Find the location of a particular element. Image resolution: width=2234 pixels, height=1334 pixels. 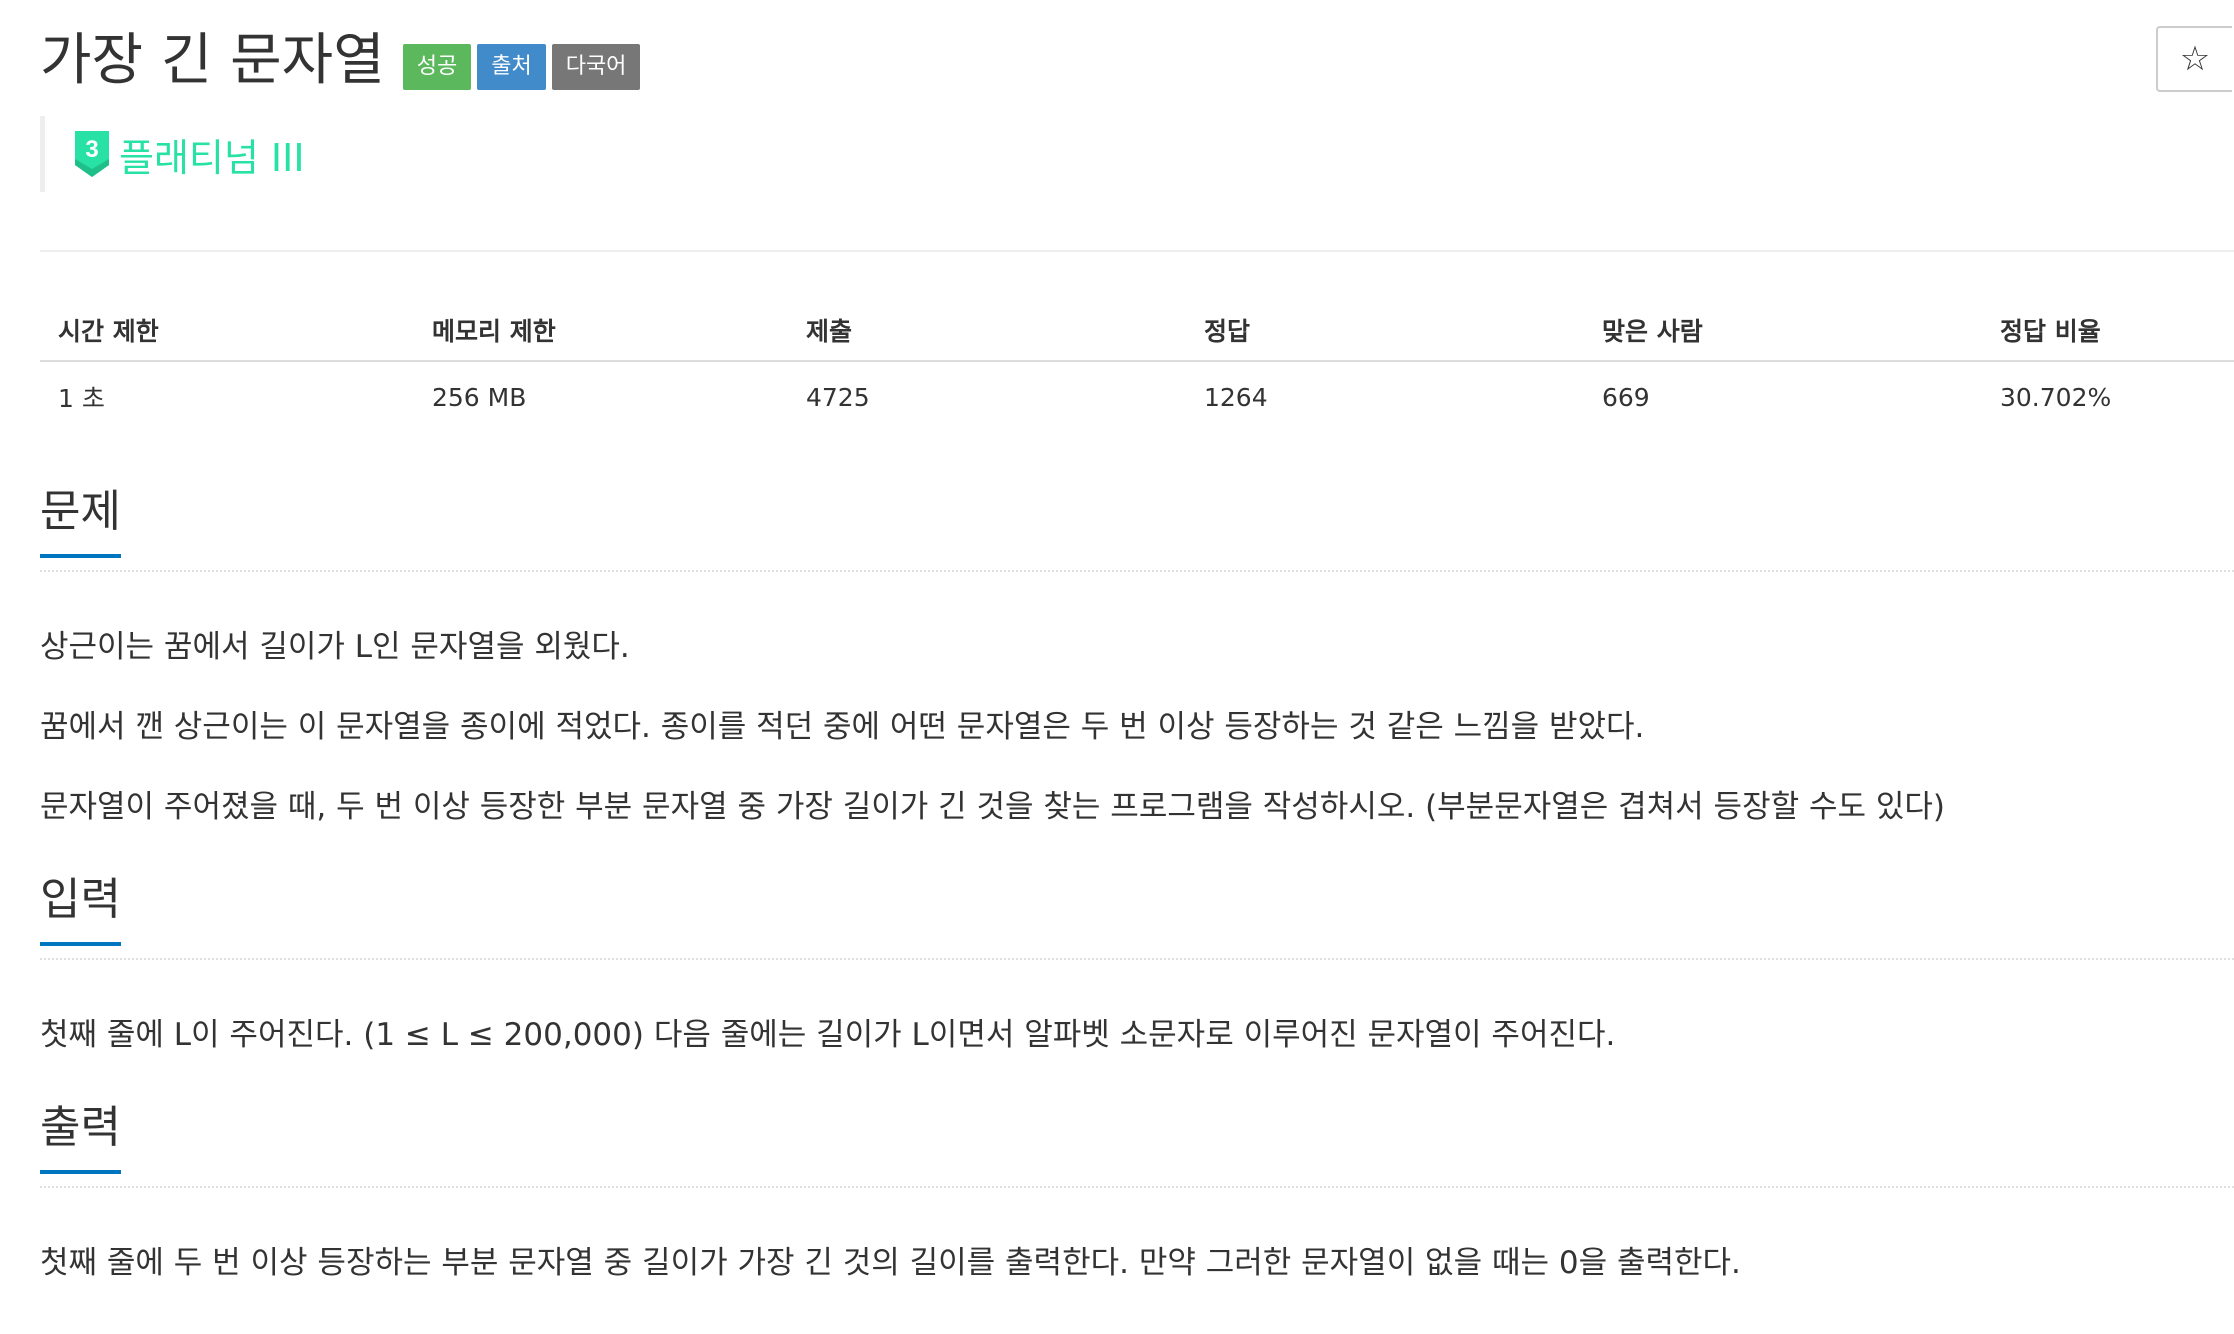

header-time-limit: 시간 제한 is located at coordinates (108, 331).